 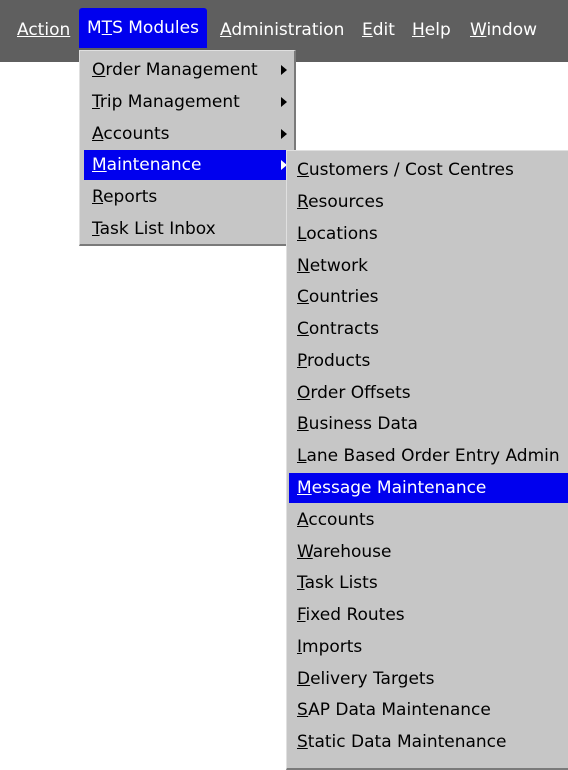 I want to click on menu-item-countries: Countries, so click(x=428, y=297).